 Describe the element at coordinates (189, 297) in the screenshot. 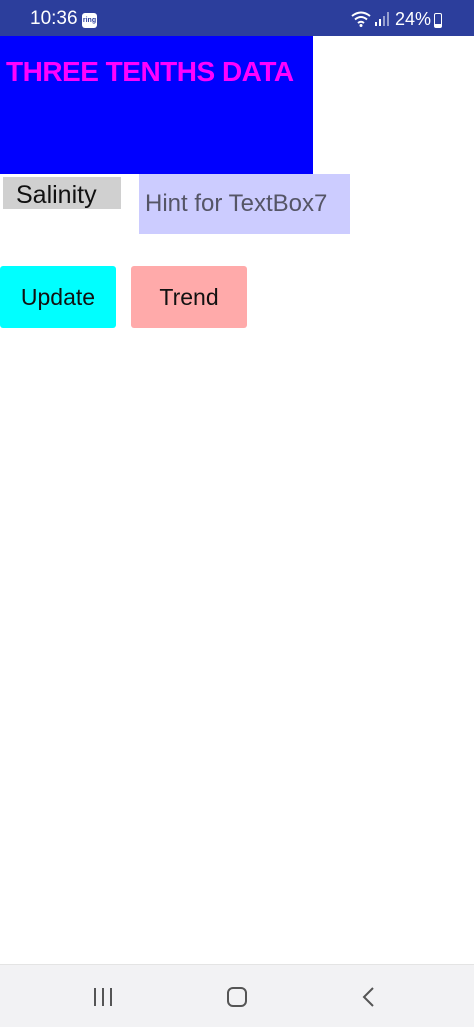

I see `trend-button: Trend` at that location.